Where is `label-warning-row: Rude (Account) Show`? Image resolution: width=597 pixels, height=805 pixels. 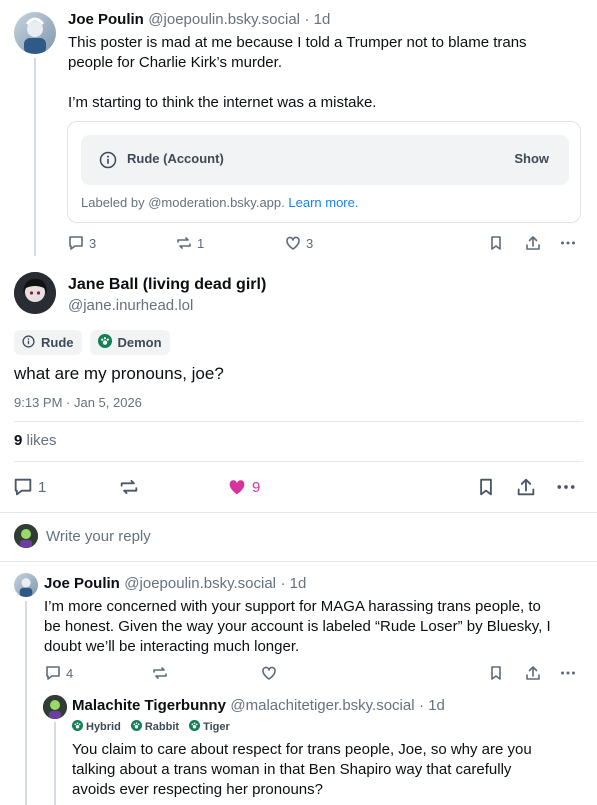 label-warning-row: Rude (Account) Show is located at coordinates (325, 160).